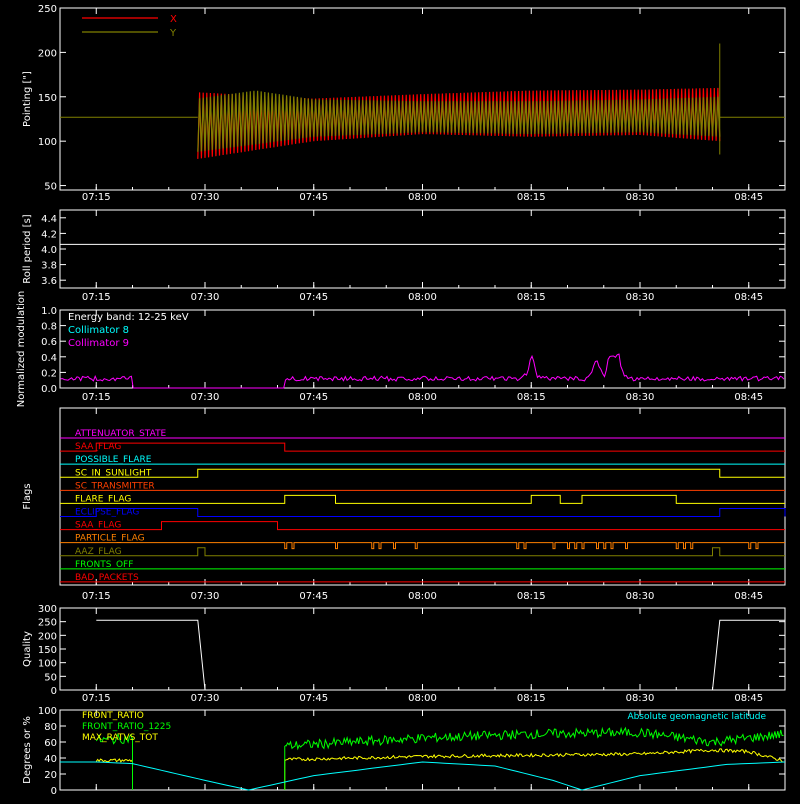 The image size is (800, 804). What do you see at coordinates (113, 716) in the screenshot?
I see `ratio-legend-1: FRONT_RATIO` at bounding box center [113, 716].